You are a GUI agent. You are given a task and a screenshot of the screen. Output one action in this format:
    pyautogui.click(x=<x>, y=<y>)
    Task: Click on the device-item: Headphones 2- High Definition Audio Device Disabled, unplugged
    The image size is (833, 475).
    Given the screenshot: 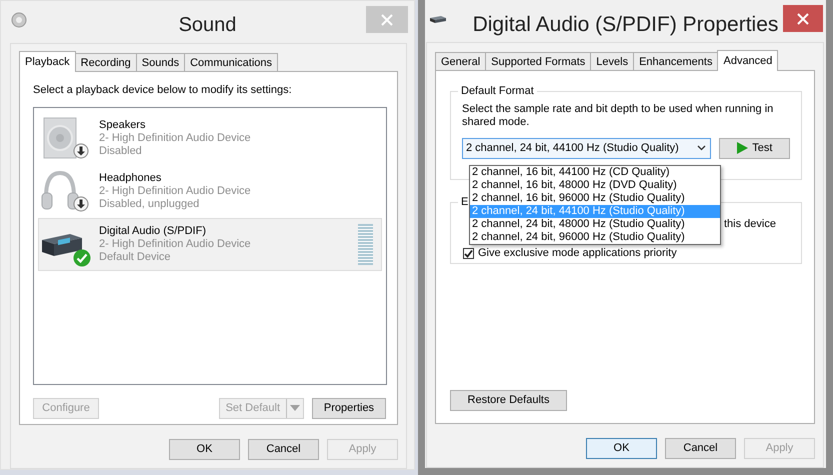 What is the action you would take?
    pyautogui.click(x=210, y=191)
    